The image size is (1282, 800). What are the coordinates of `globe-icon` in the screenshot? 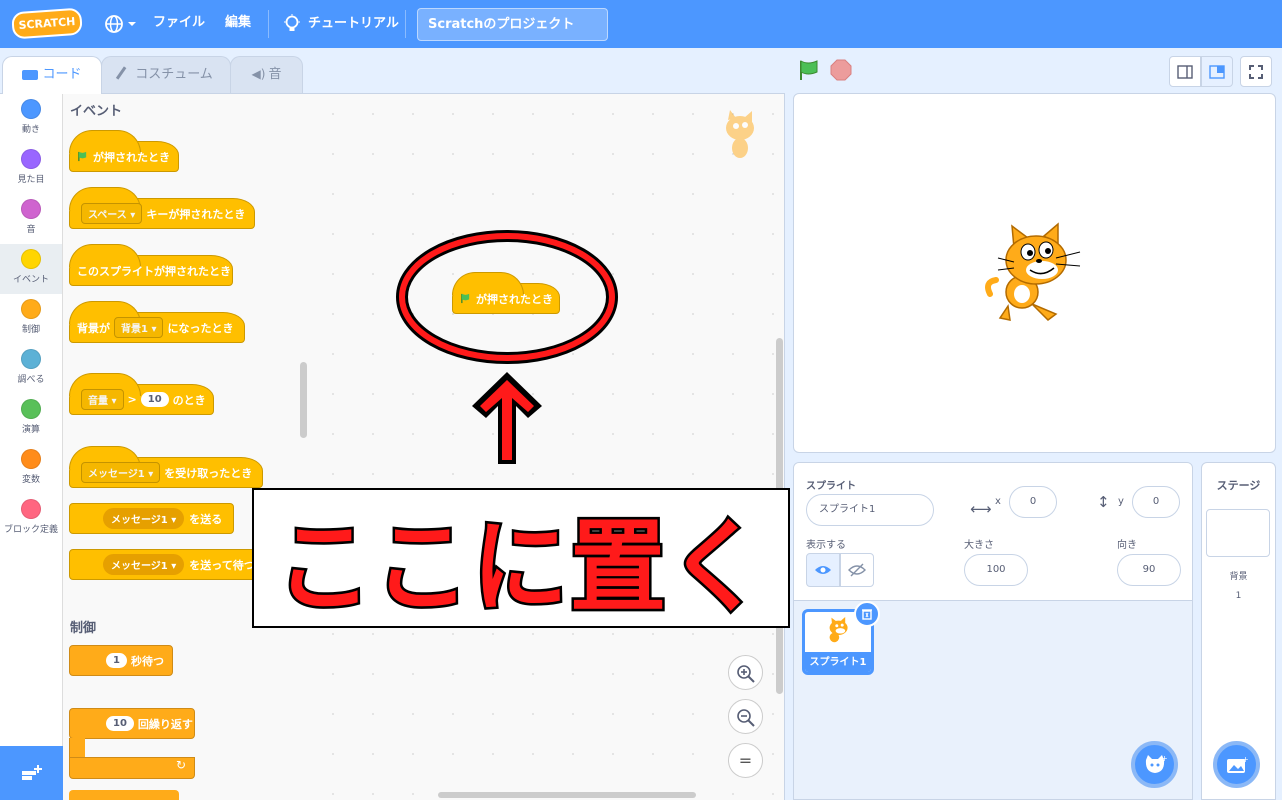 It's located at (114, 24).